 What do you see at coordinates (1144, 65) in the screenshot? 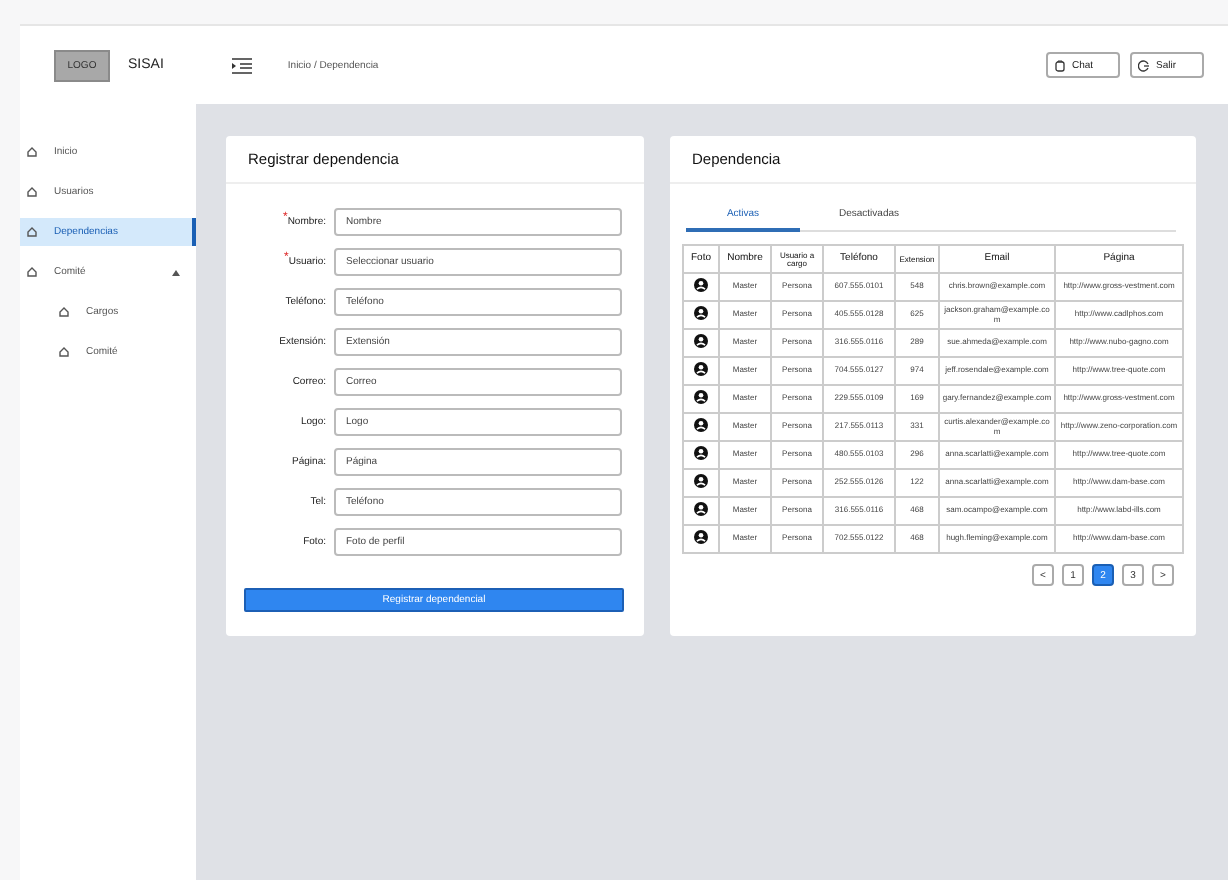
I see `logout-icon` at bounding box center [1144, 65].